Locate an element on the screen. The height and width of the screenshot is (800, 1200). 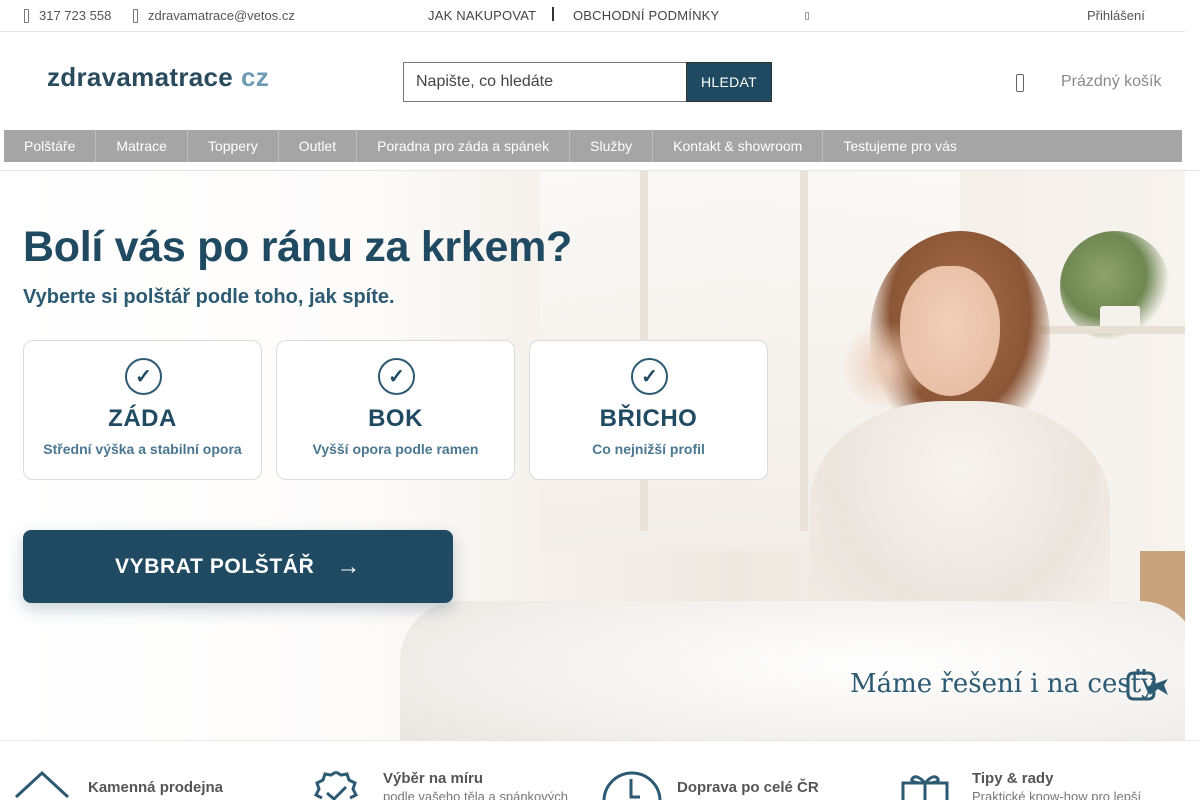
house-icon is located at coordinates (42, 784).